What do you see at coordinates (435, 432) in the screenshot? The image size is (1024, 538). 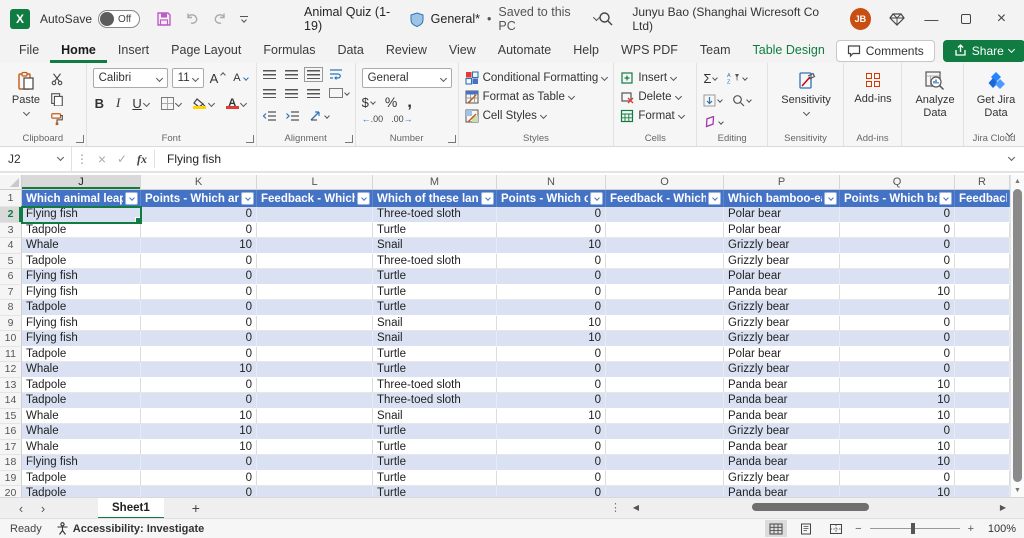 I see `cell-M16: Turtle` at bounding box center [435, 432].